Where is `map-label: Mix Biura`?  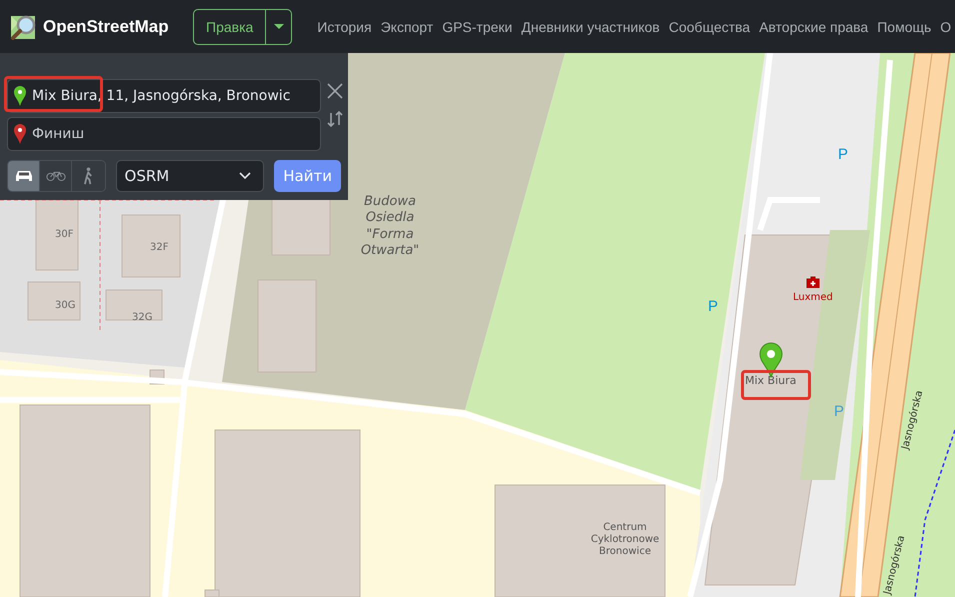 map-label: Mix Biura is located at coordinates (770, 380).